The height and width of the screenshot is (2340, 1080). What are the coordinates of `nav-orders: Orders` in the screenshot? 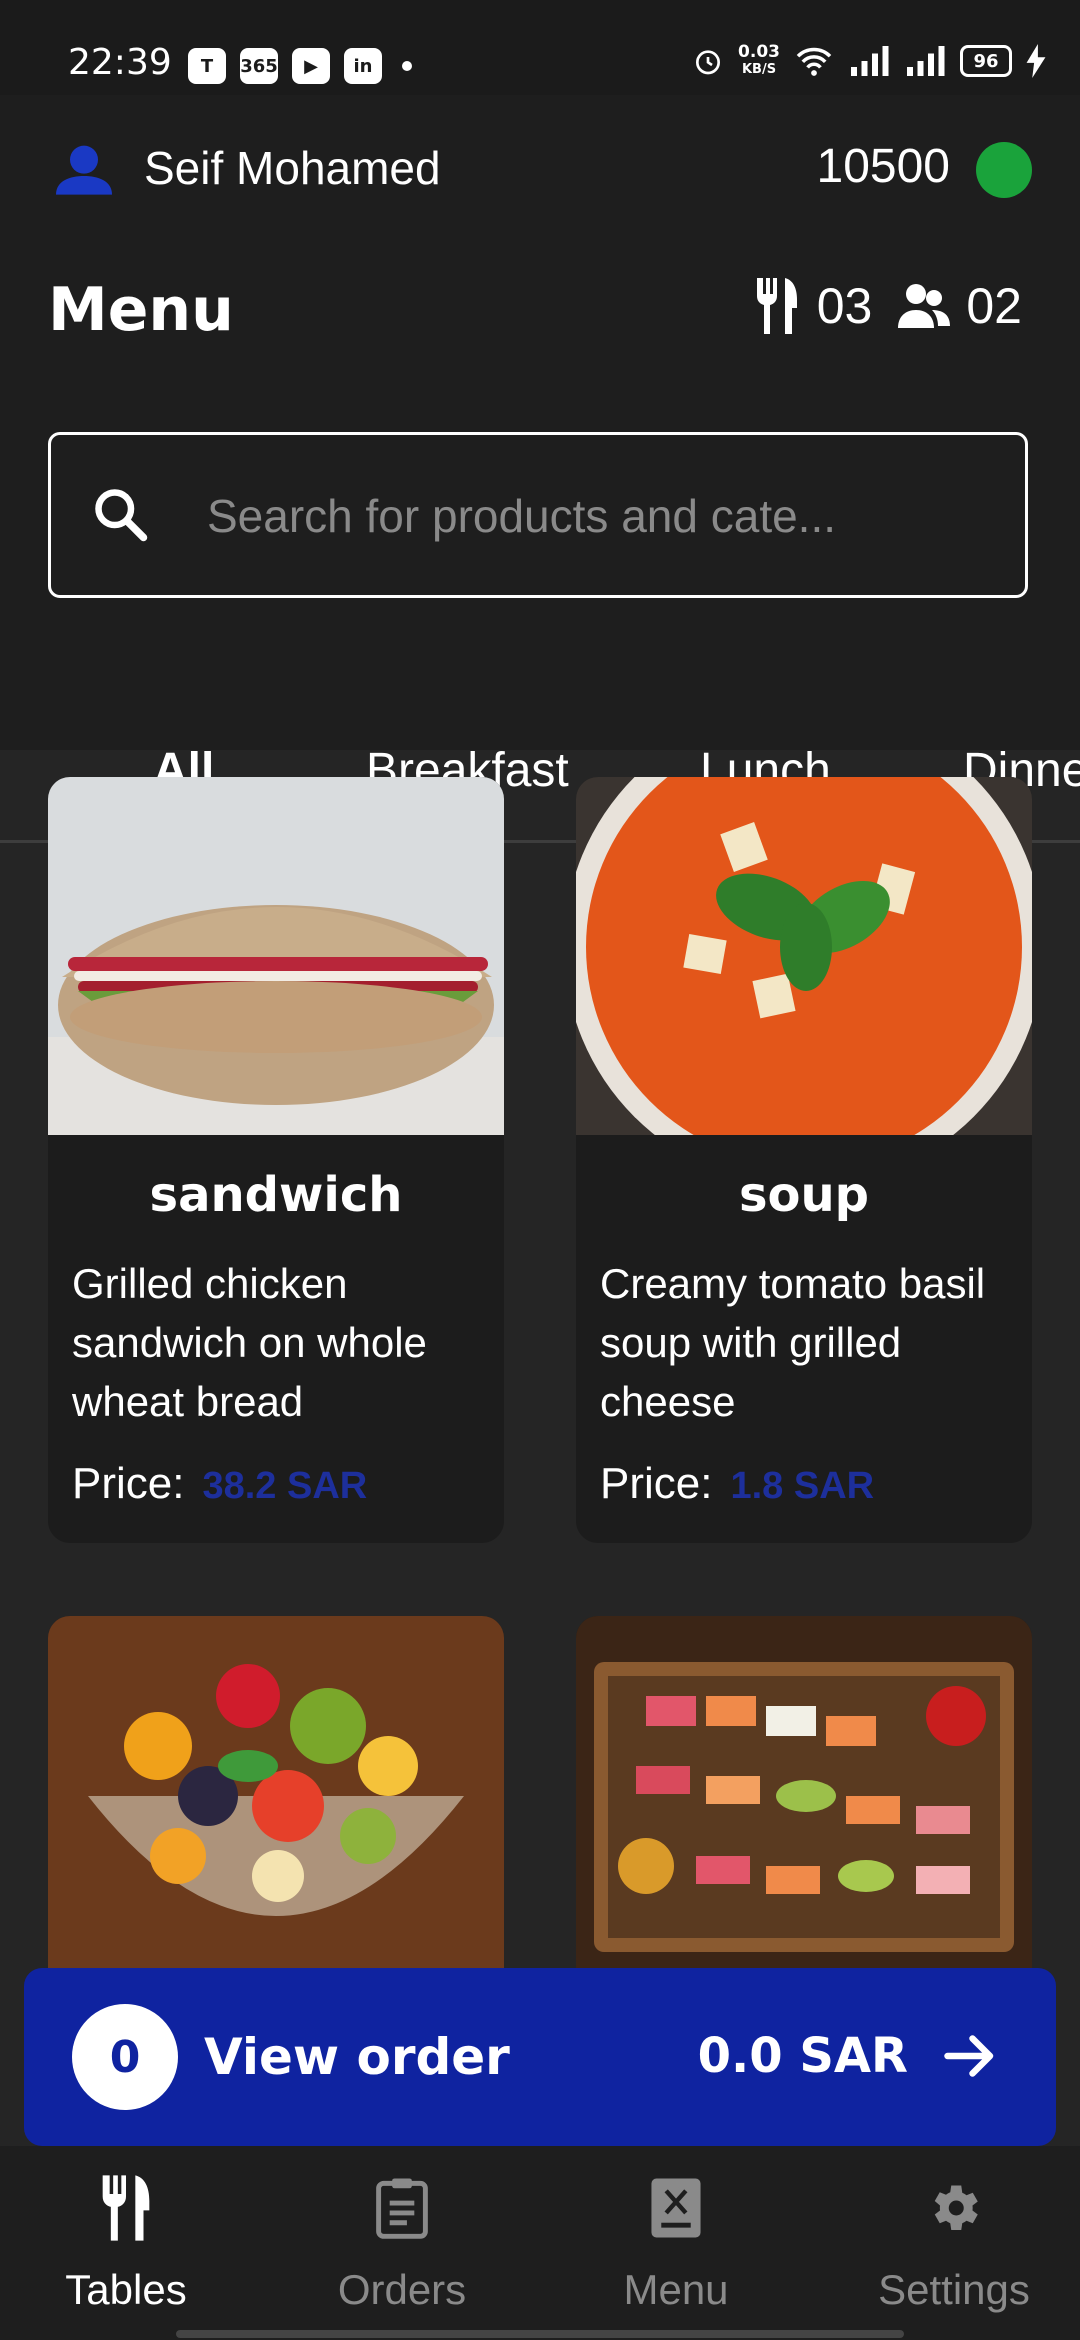 It's located at (402, 2243).